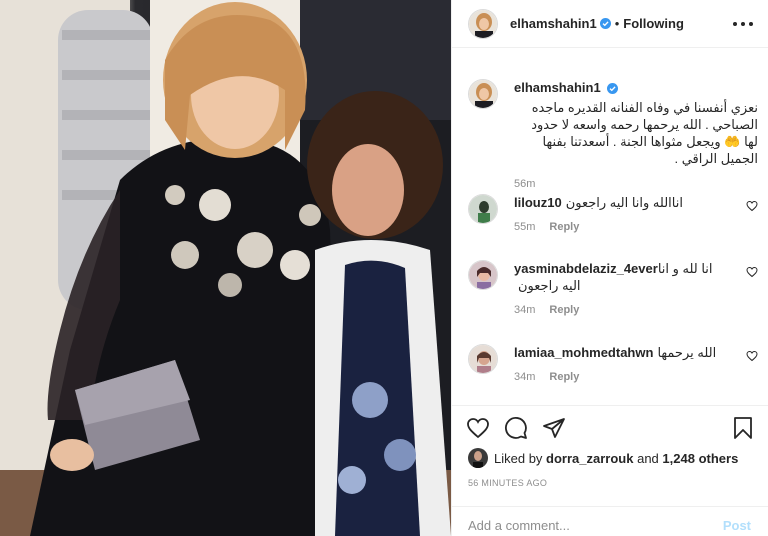 The width and height of the screenshot is (768, 536). Describe the element at coordinates (613, 365) in the screenshot. I see `comment-item: lamiaa_mohmedtahwn الله يرحمها 34m Reply` at that location.